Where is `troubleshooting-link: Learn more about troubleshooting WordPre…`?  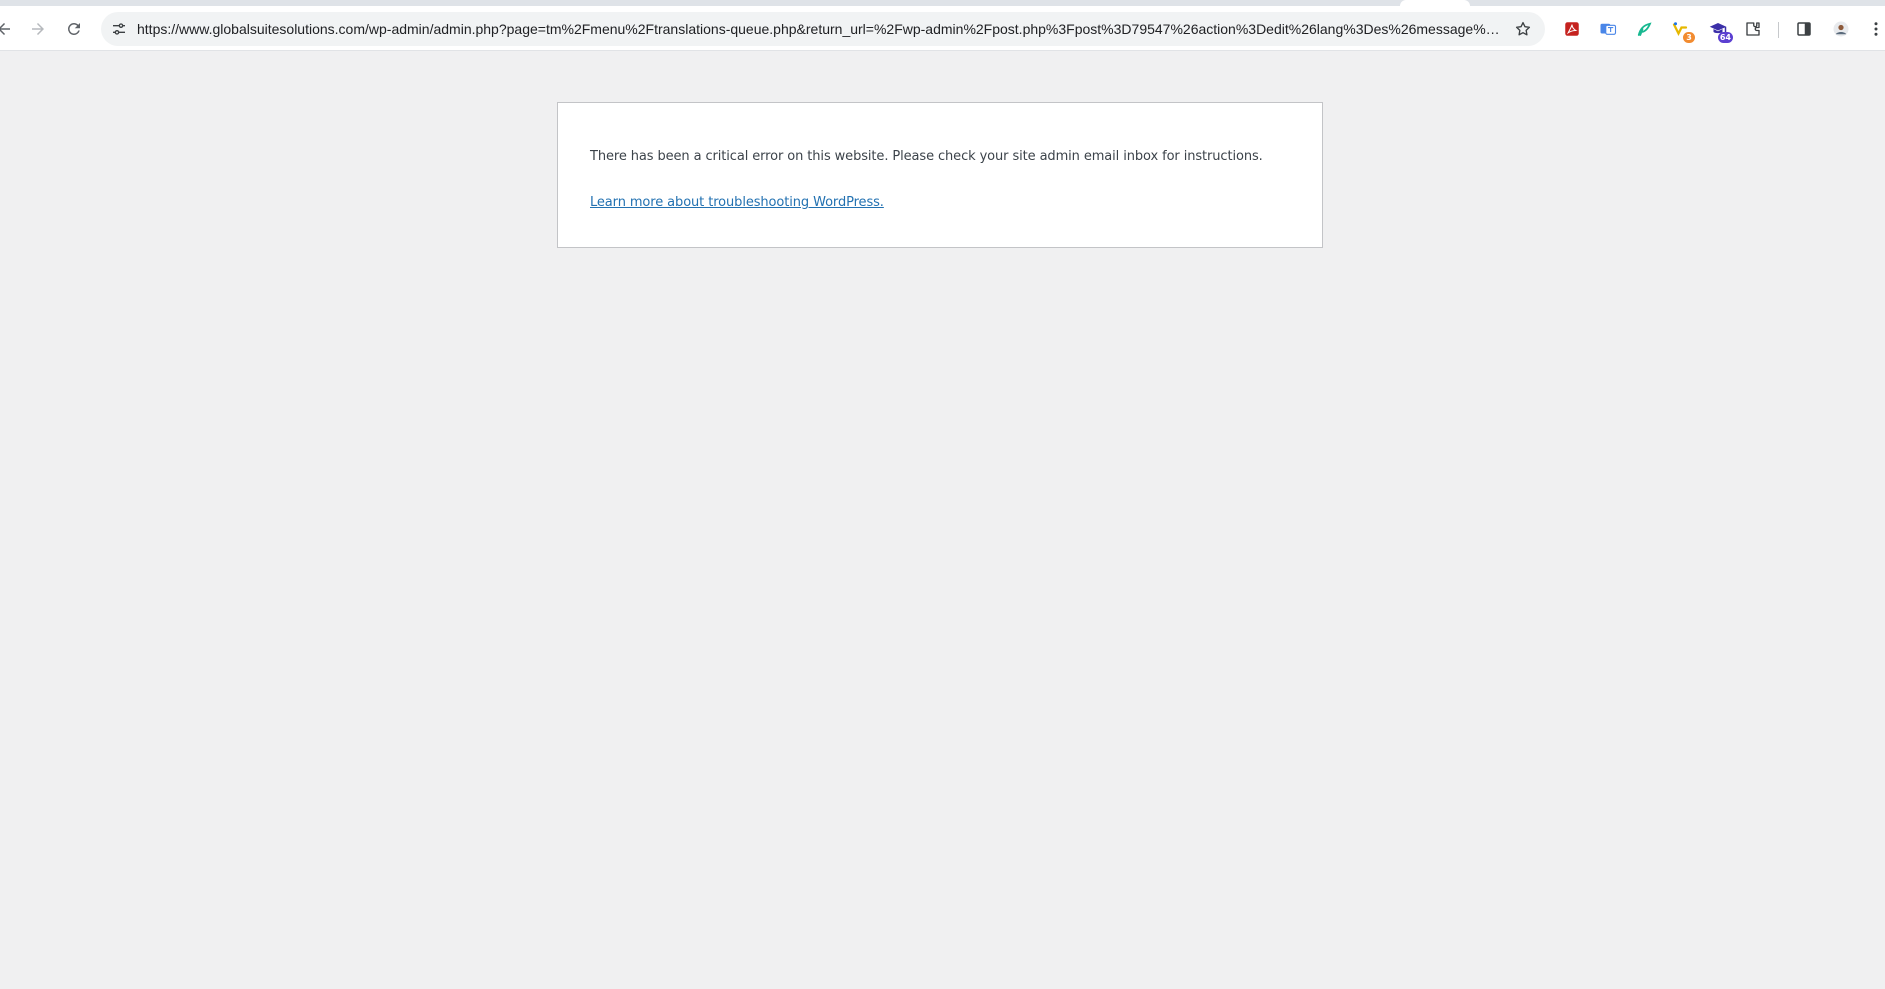 troubleshooting-link: Learn more about troubleshooting WordPre… is located at coordinates (737, 203).